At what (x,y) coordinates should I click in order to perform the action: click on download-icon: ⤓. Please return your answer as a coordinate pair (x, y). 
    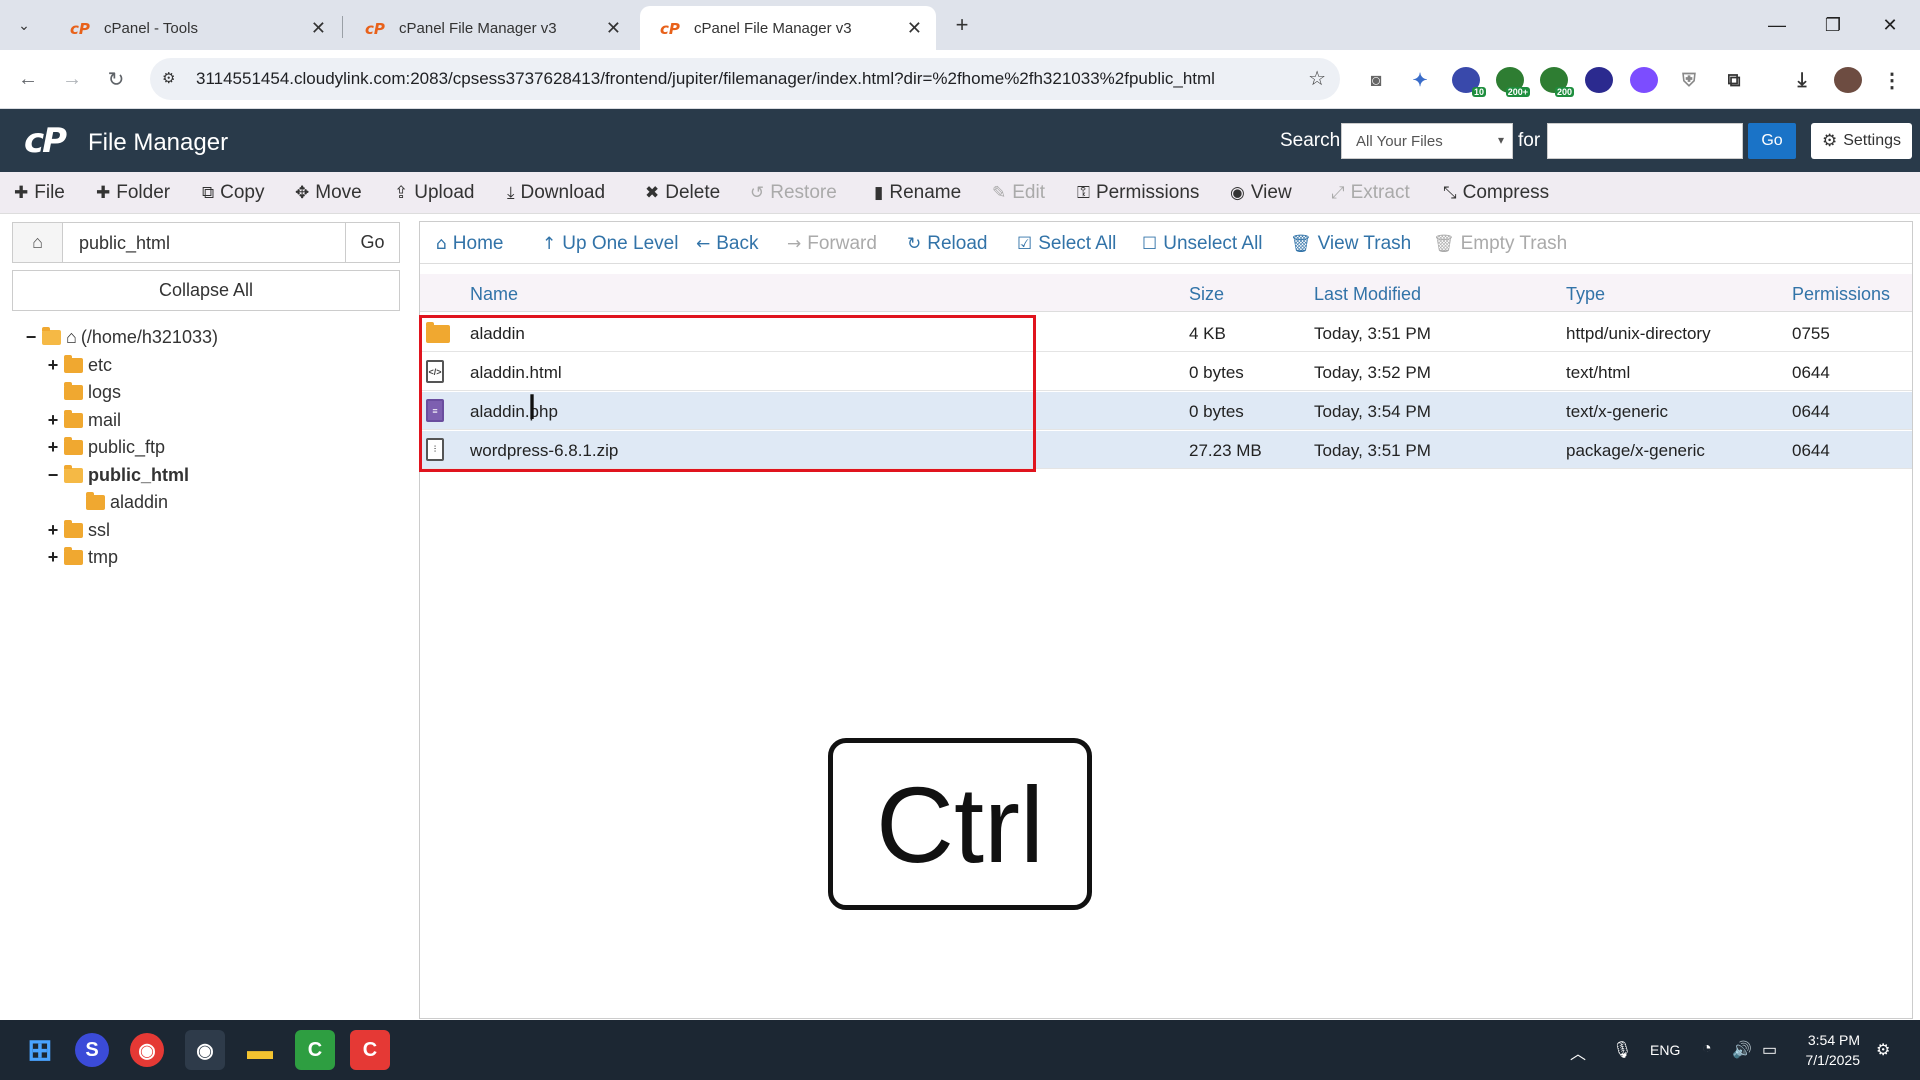
    Looking at the image, I should click on (1802, 80).